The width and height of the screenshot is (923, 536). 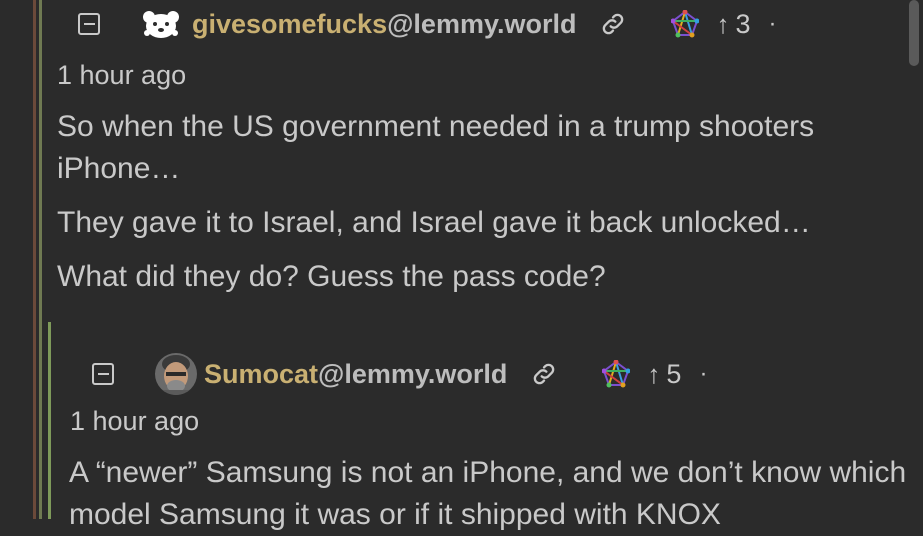 I want to click on username-link: givesomefucks@lemmy.world, so click(x=384, y=24).